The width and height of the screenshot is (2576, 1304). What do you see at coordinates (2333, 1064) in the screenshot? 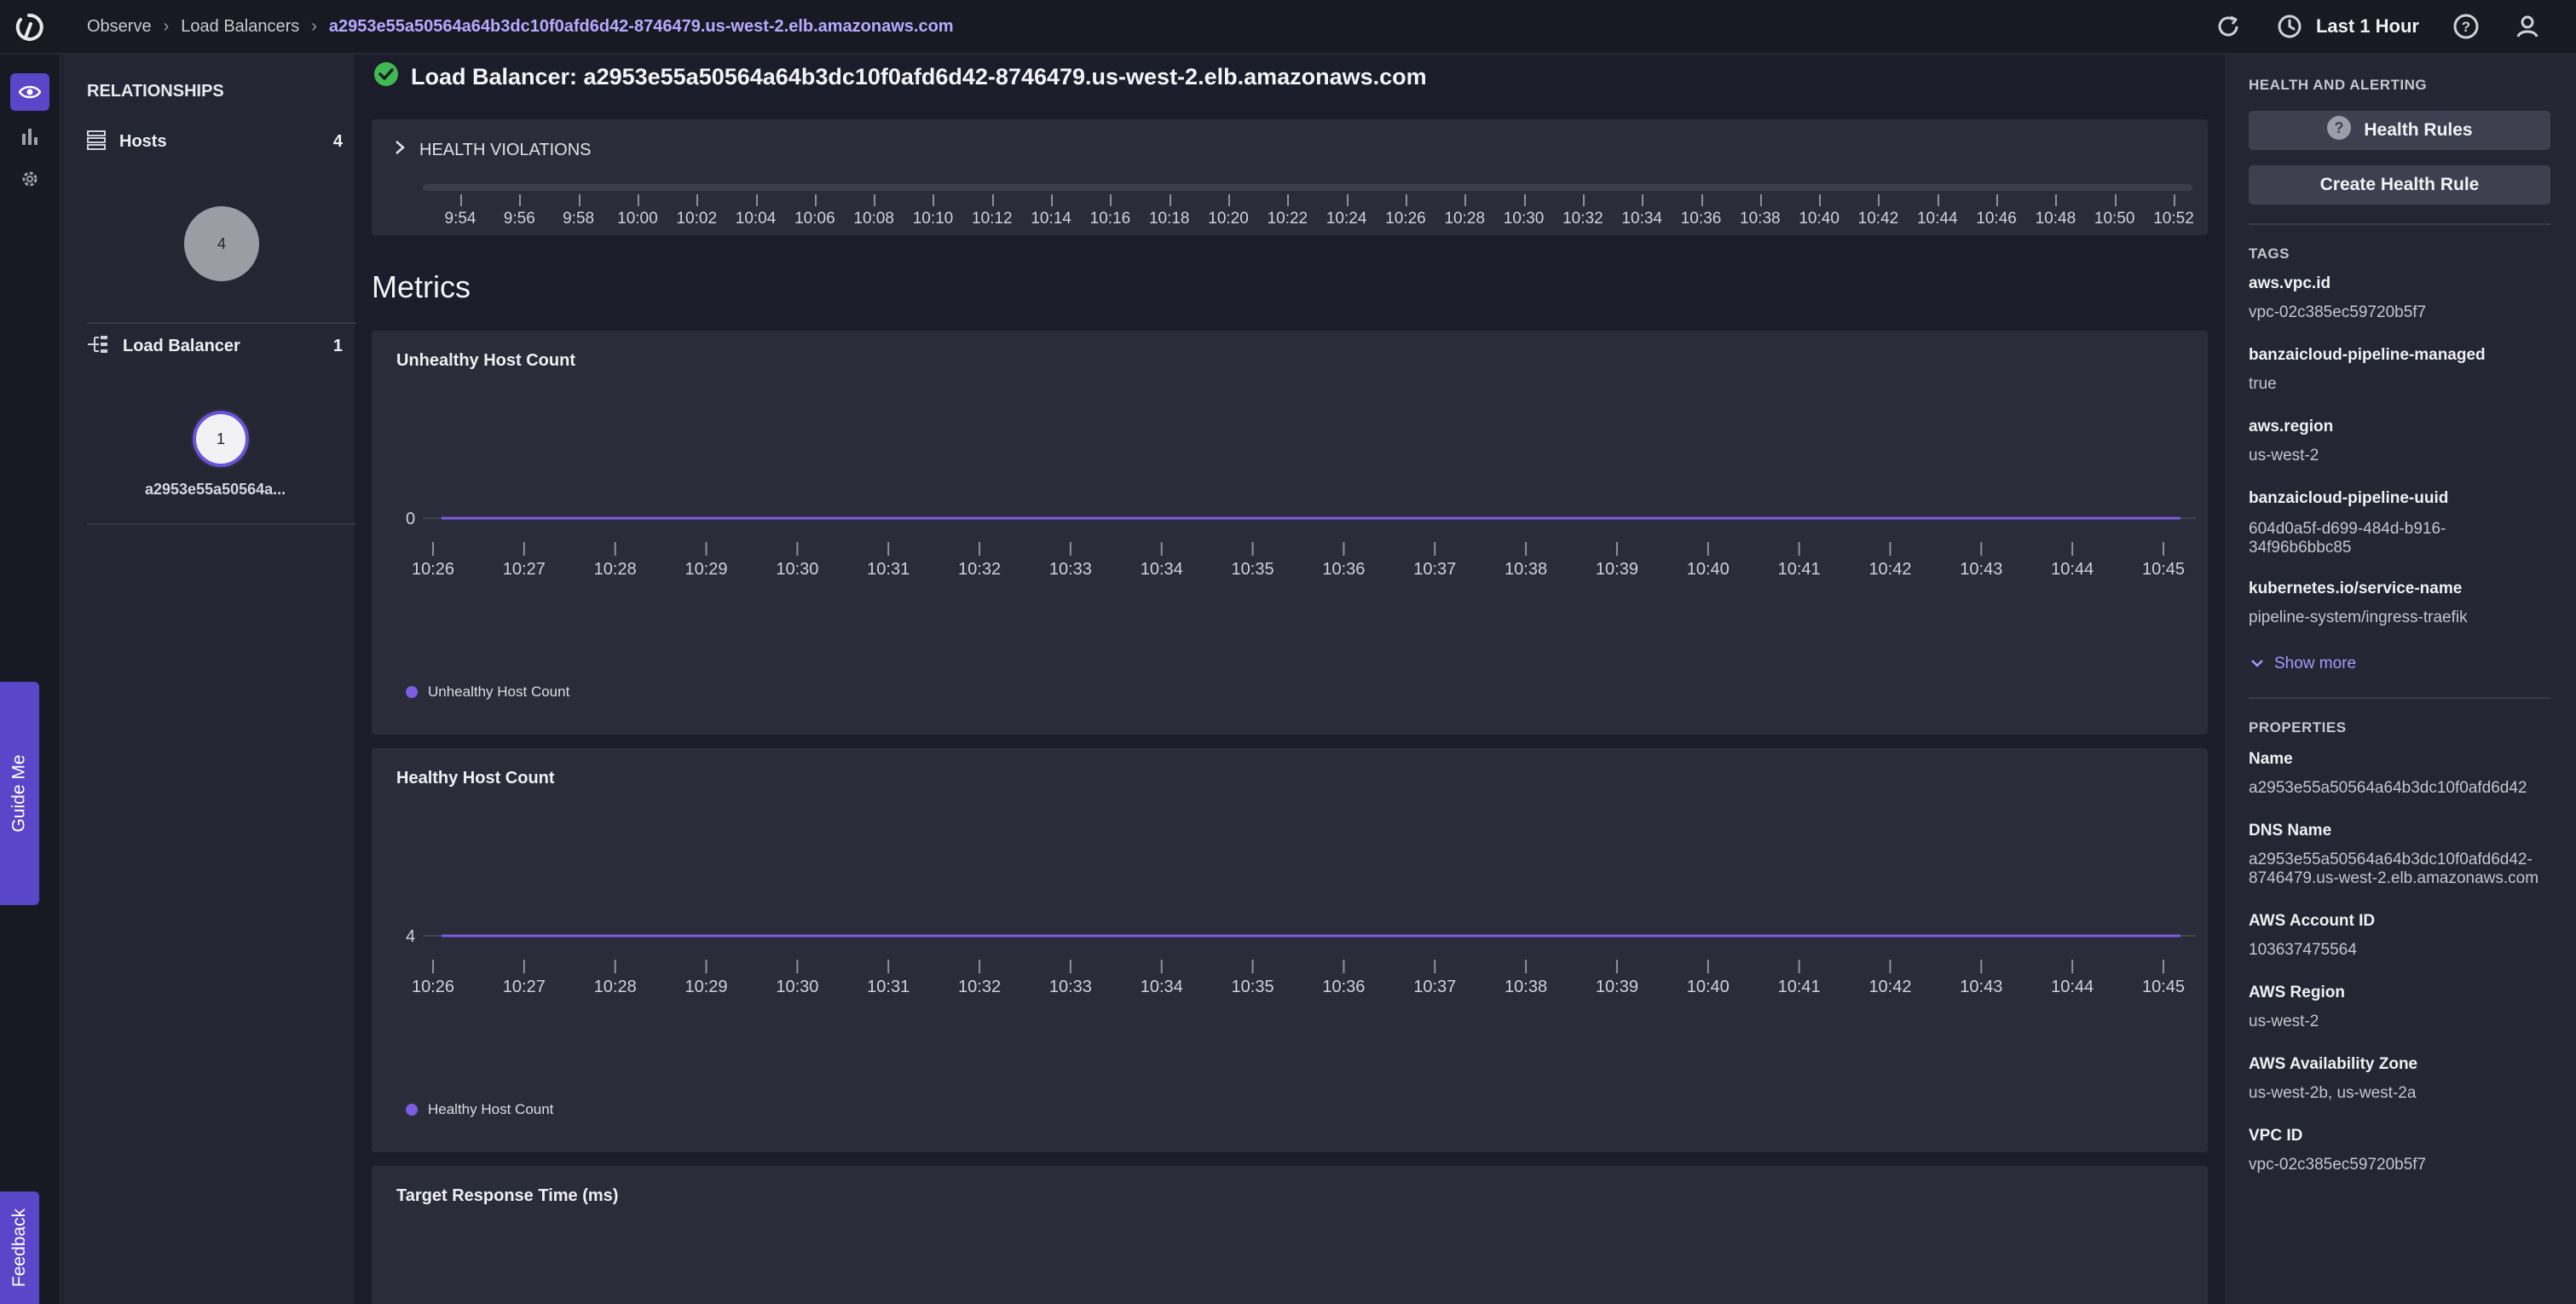
I see `property-key: AWS Availability Zone` at bounding box center [2333, 1064].